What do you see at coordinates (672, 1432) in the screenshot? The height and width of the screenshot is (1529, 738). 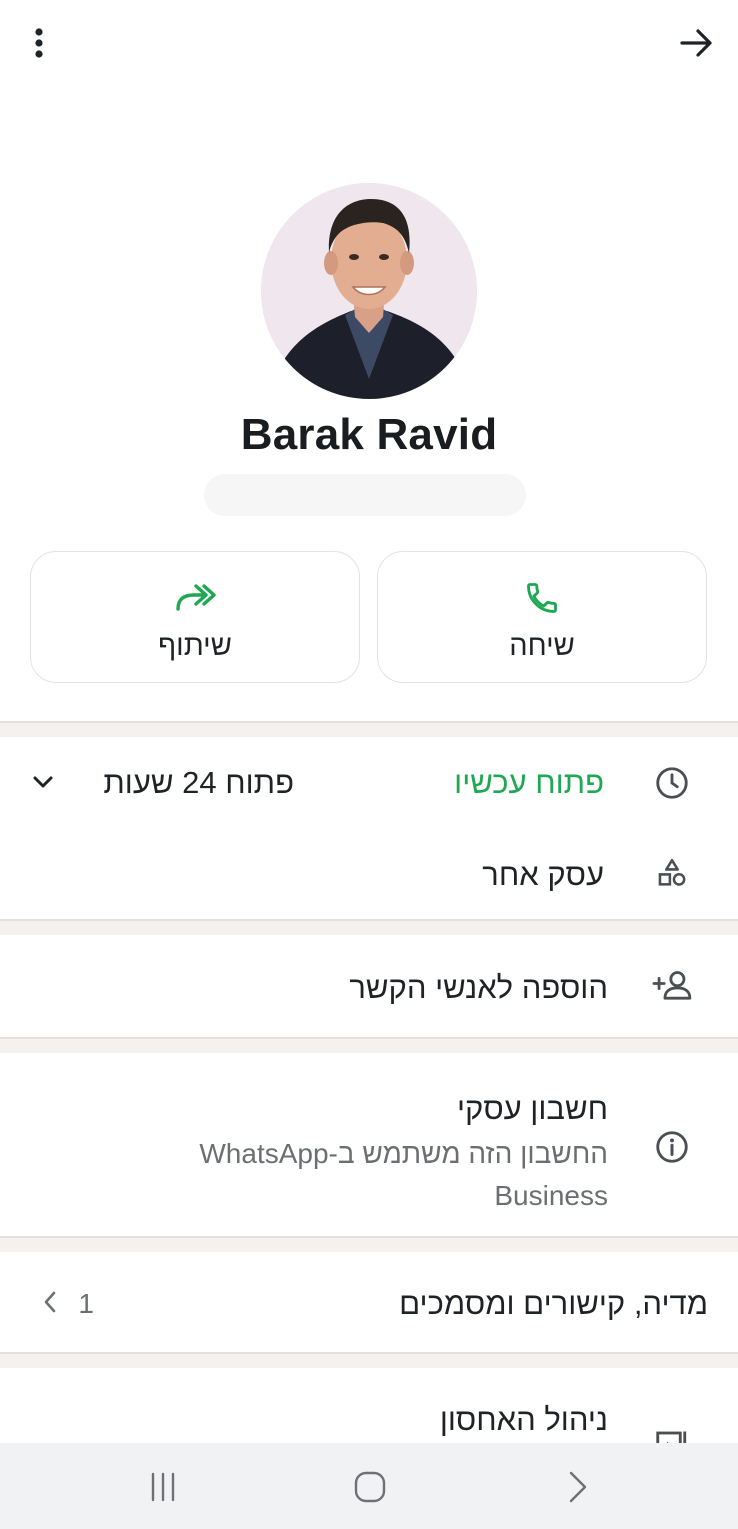 I see `storage-photo-icon` at bounding box center [672, 1432].